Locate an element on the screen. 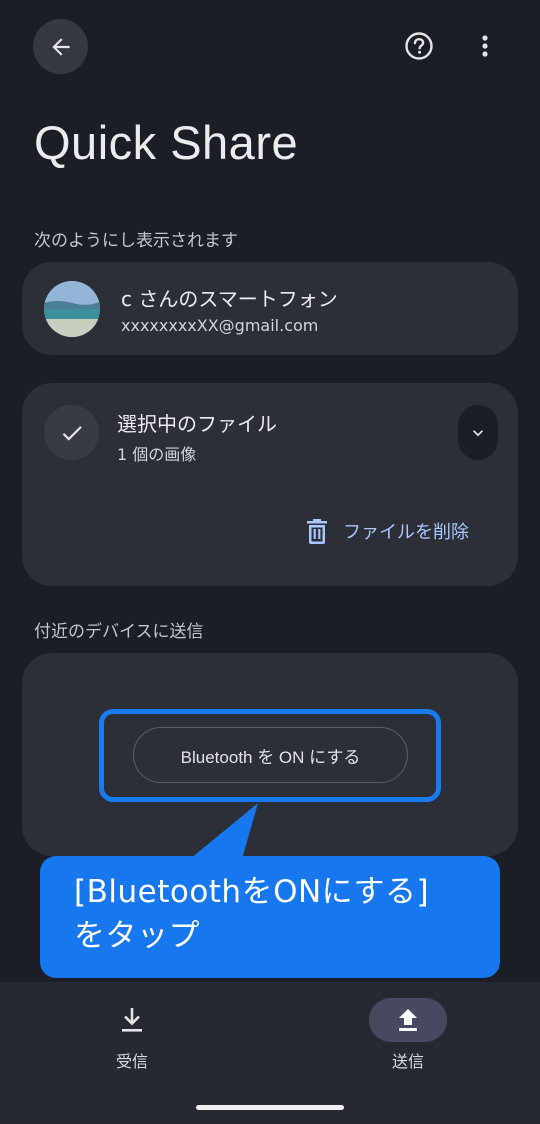  chevron-down-icon is located at coordinates (478, 432).